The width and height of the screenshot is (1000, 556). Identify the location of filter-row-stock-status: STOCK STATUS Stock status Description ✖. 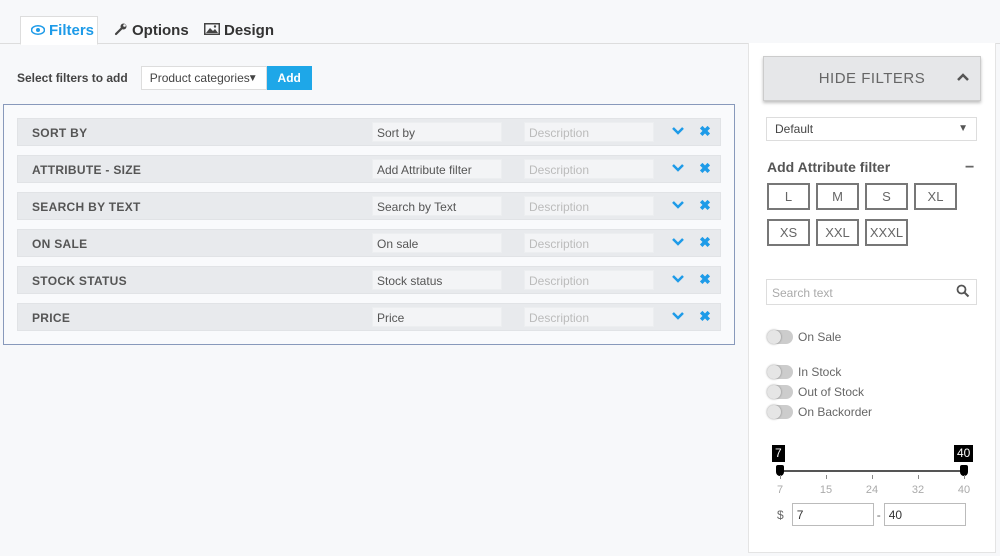
(369, 280).